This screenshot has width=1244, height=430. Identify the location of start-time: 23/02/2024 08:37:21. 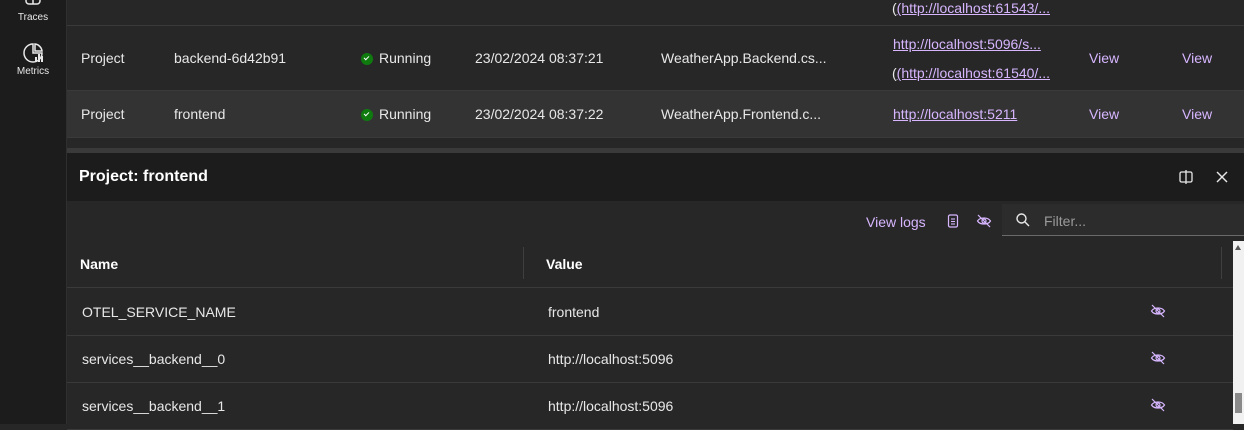
(539, 58).